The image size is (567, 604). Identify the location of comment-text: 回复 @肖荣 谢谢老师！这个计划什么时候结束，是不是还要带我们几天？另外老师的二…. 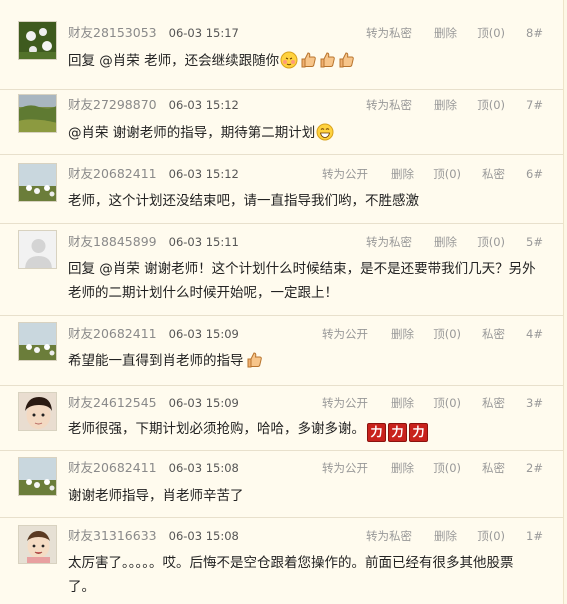
(302, 281).